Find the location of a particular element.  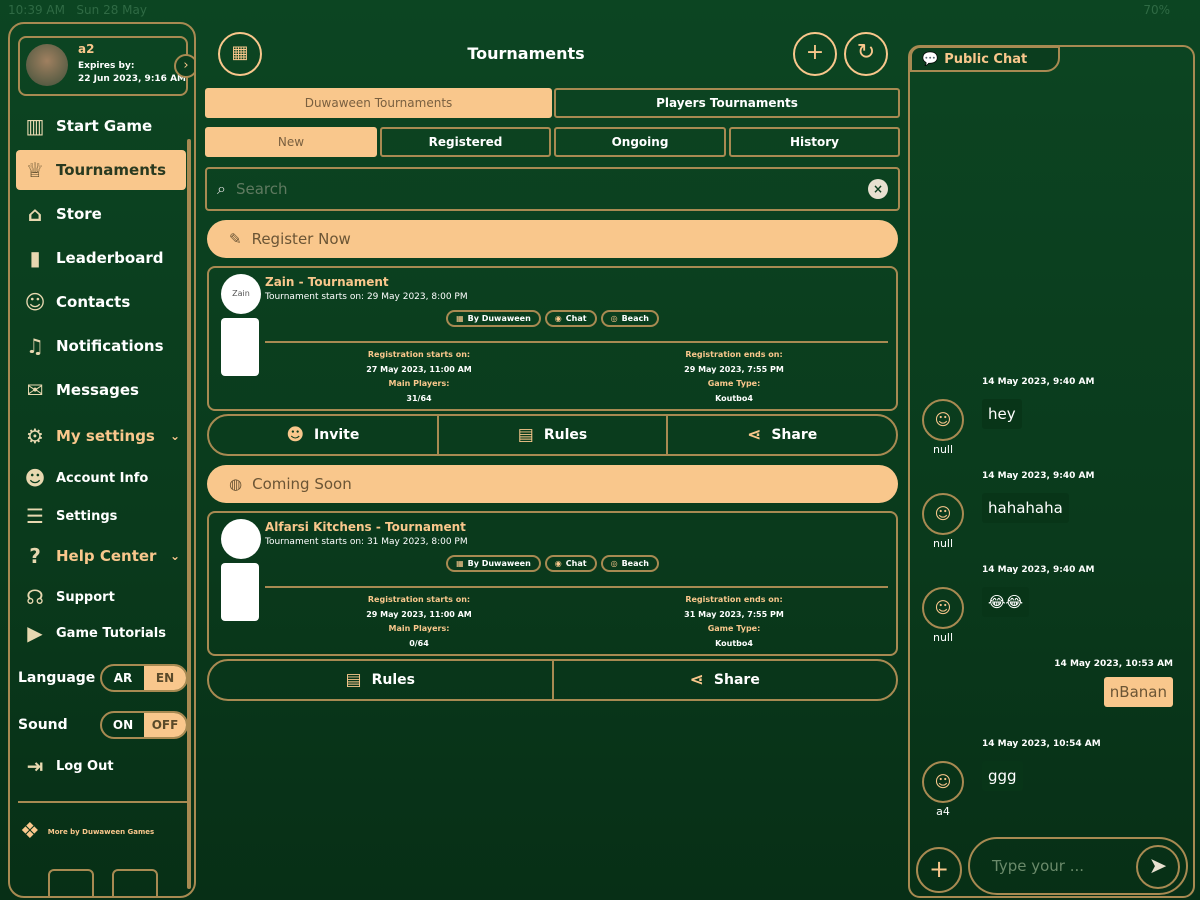

chevron-right-icon: › is located at coordinates (184, 66).